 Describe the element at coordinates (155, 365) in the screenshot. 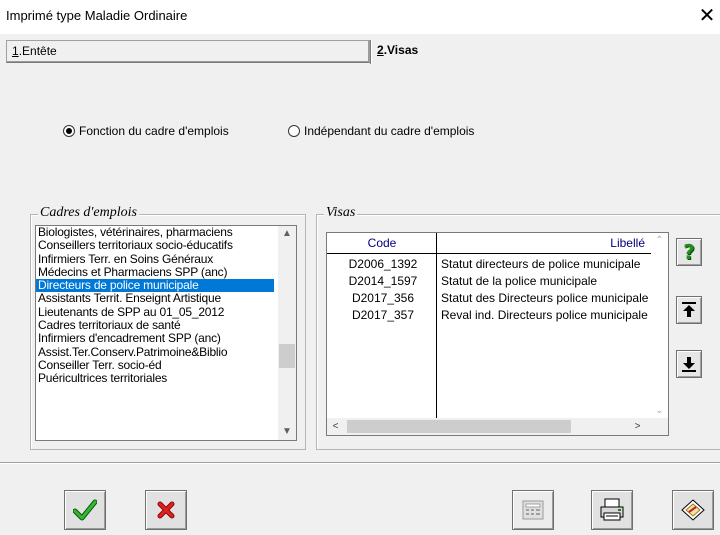

I see `cadre-list-item: Conseiller Terr. socio-éd` at that location.